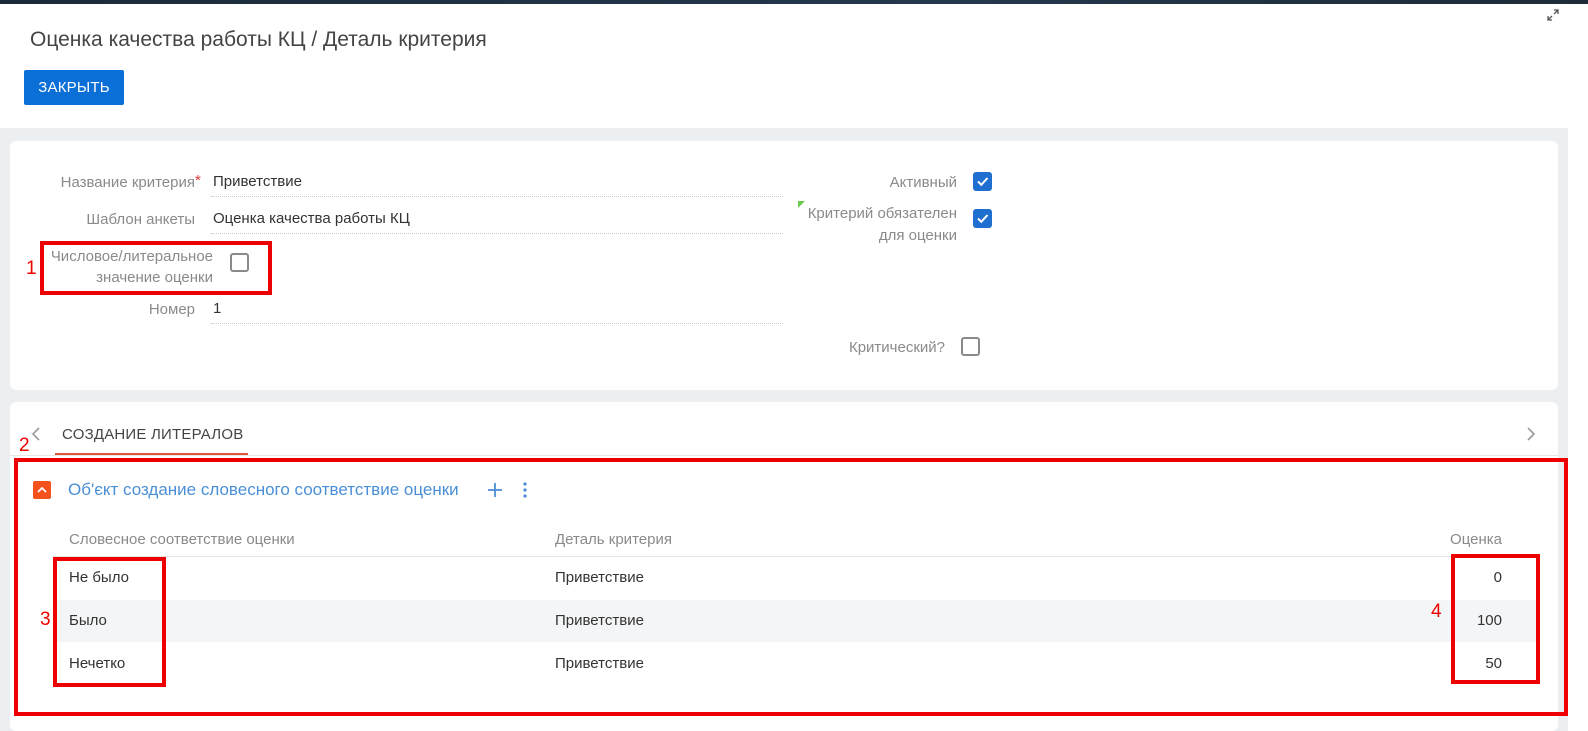  I want to click on annotation-number-4: 4, so click(1436, 611).